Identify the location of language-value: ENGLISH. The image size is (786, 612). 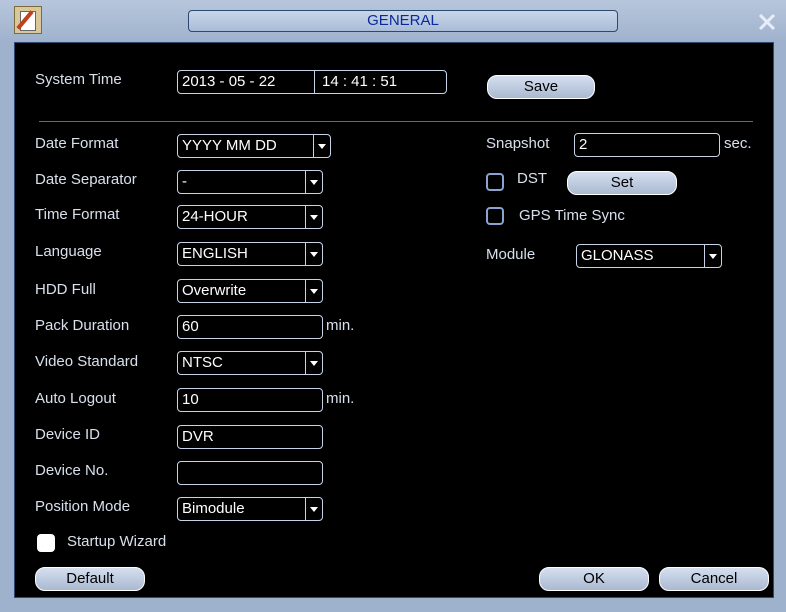
(215, 253).